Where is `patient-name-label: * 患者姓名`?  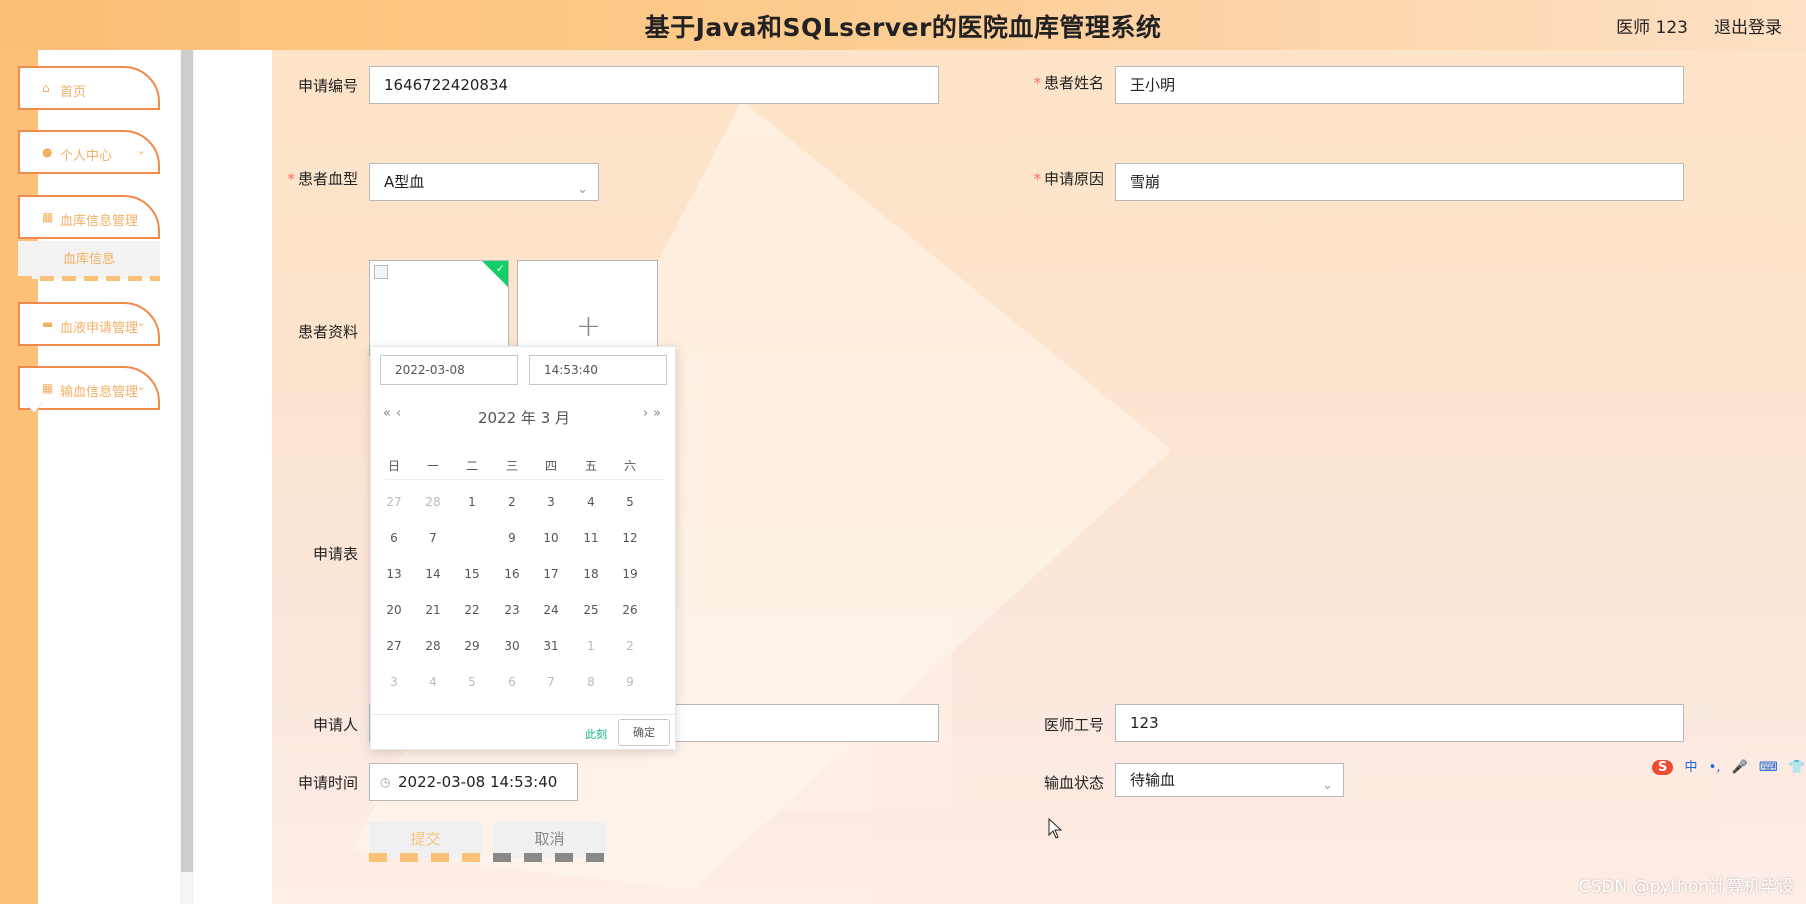 patient-name-label: * 患者姓名 is located at coordinates (1068, 83).